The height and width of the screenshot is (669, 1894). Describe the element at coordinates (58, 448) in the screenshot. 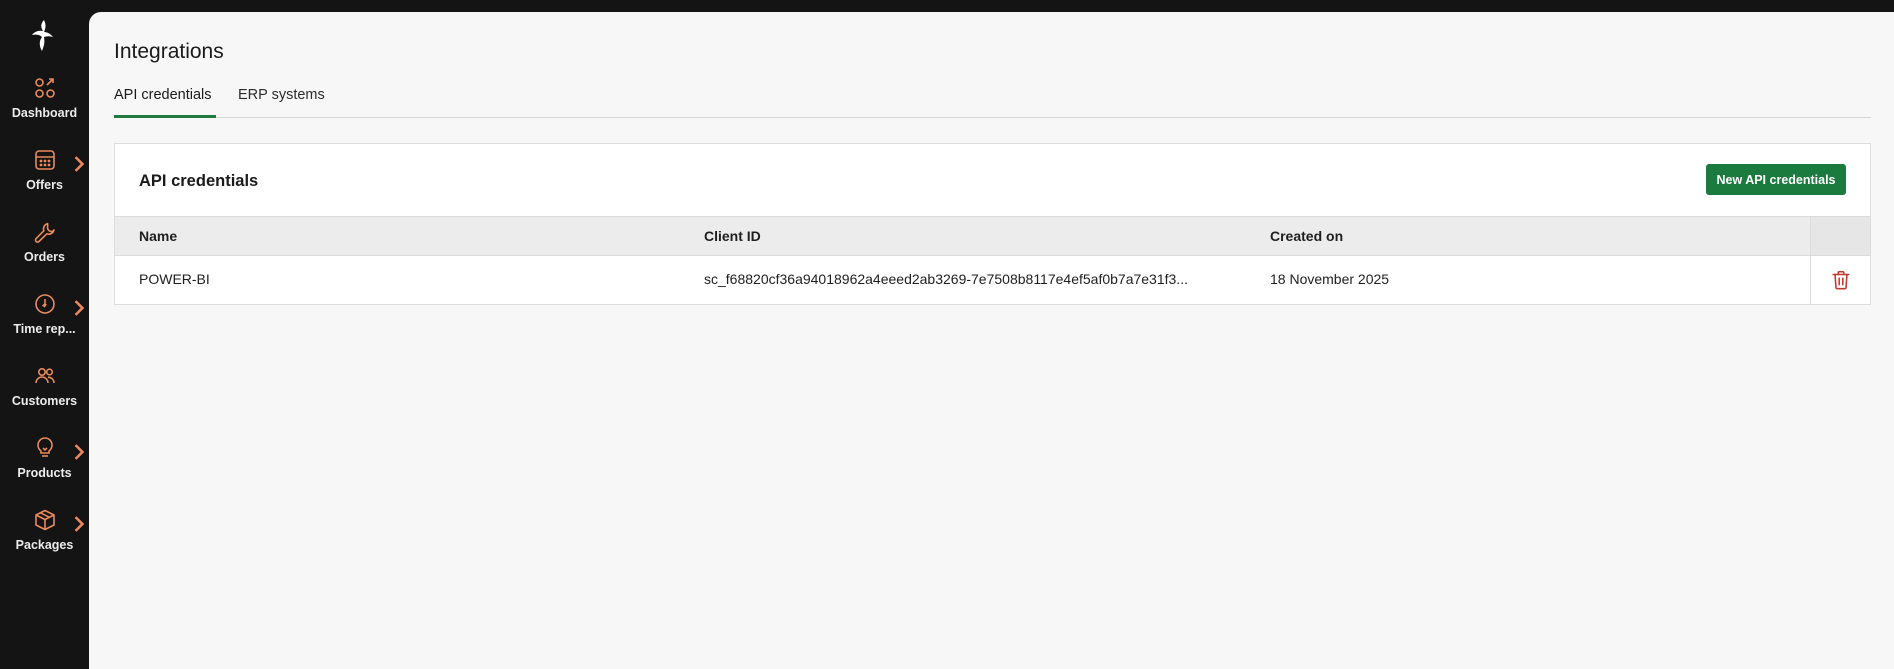

I see `lightbulb-icon` at that location.